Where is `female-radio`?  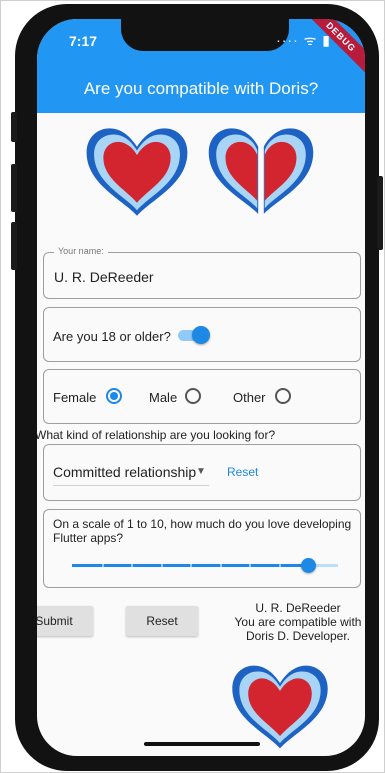
female-radio is located at coordinates (114, 396).